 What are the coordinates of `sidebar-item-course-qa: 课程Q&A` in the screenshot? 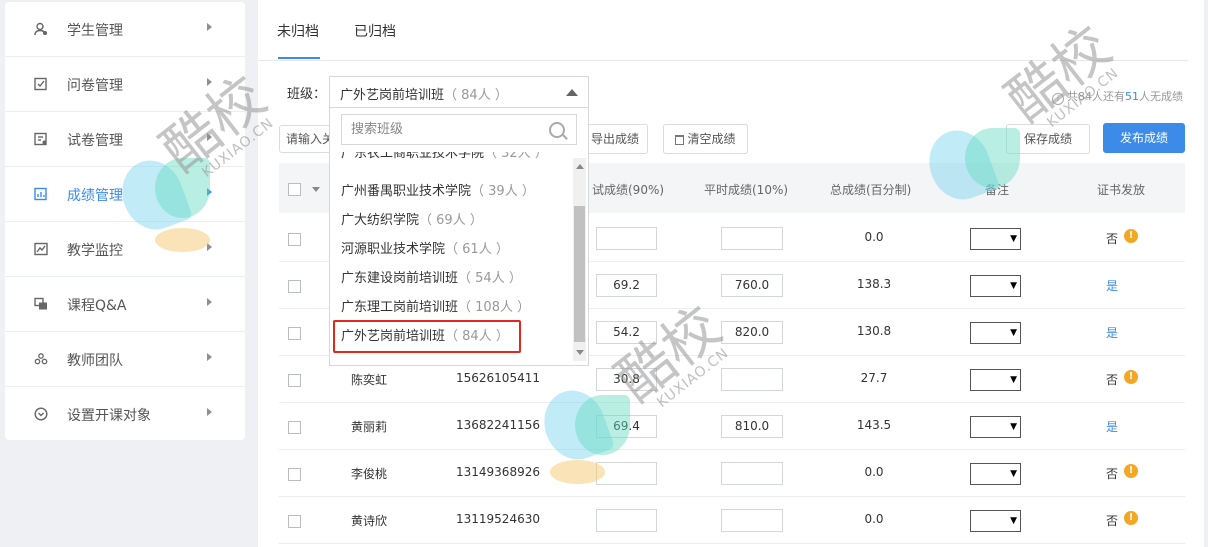 It's located at (125, 304).